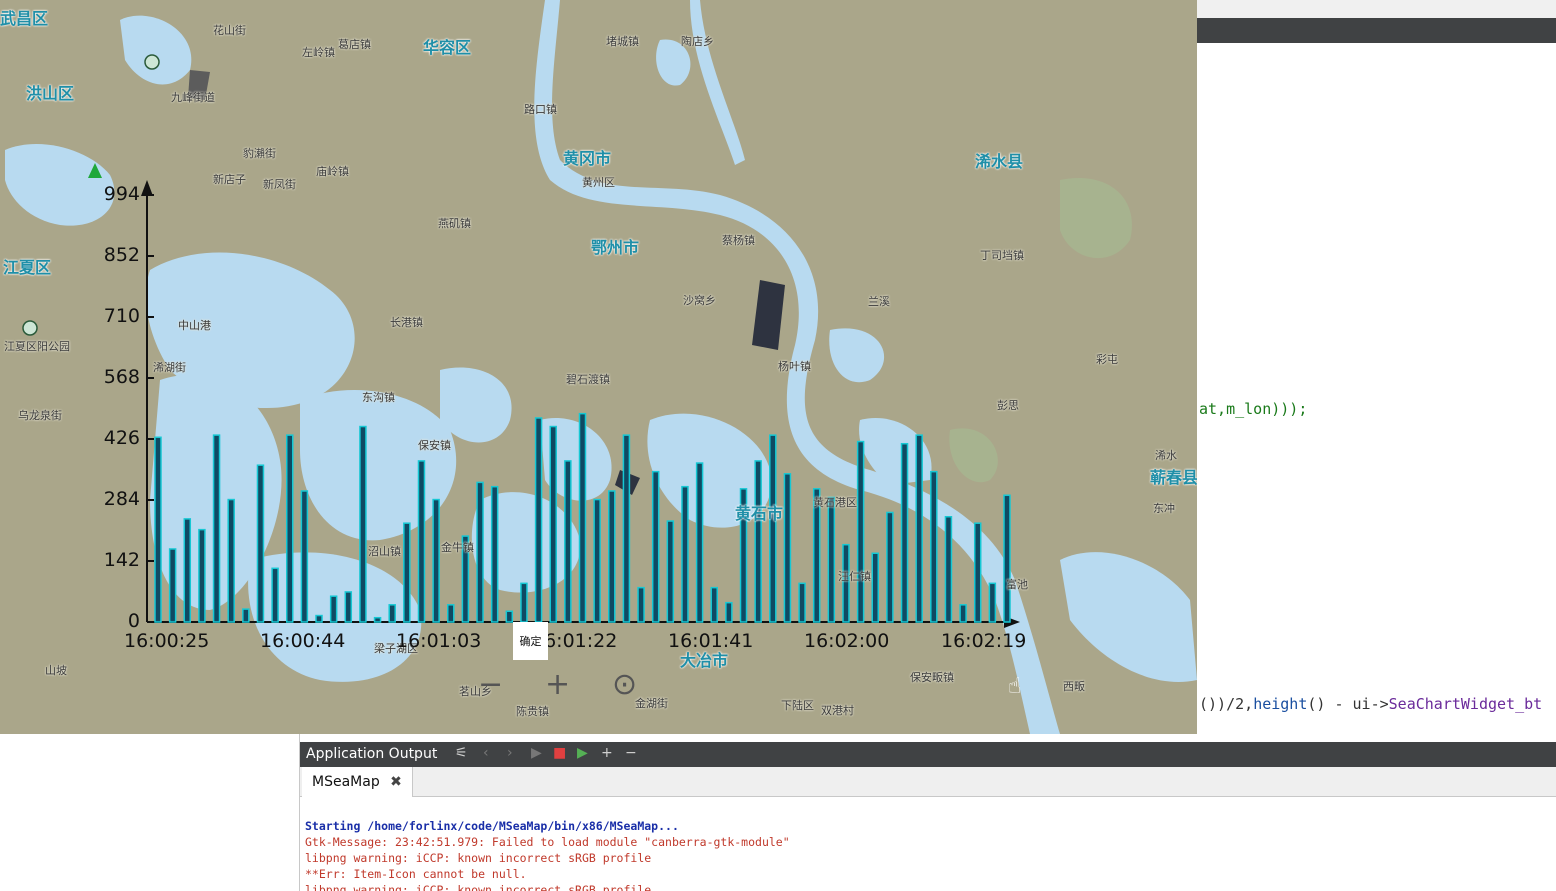 The height and width of the screenshot is (891, 1556). I want to click on map-place-label: 堵城镇, so click(622, 41).